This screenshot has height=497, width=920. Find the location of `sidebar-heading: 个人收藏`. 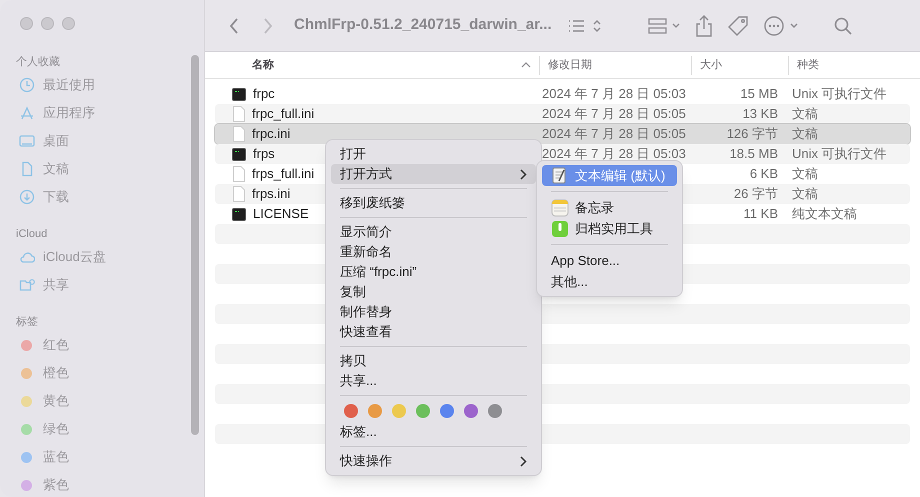

sidebar-heading: 个人收藏 is located at coordinates (38, 62).